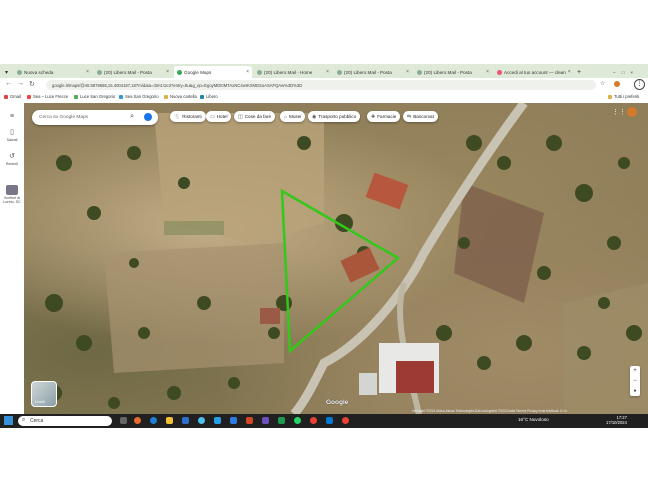 The width and height of the screenshot is (648, 492). Describe the element at coordinates (281, 420) in the screenshot. I see `excel-icon` at that location.